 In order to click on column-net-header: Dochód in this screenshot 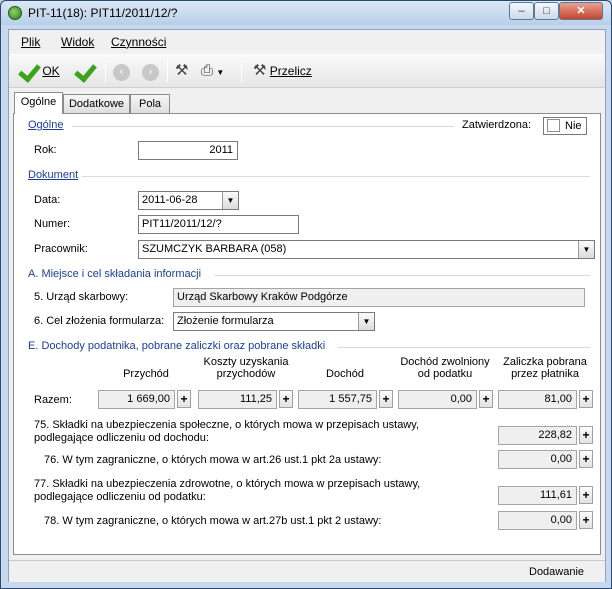, I will do `click(345, 374)`.